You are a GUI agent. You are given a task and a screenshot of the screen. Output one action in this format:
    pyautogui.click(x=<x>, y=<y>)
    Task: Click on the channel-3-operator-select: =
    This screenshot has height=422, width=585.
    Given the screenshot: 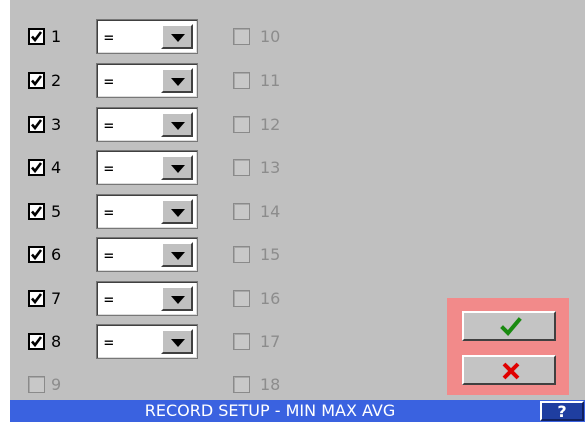 What is the action you would take?
    pyautogui.click(x=147, y=124)
    